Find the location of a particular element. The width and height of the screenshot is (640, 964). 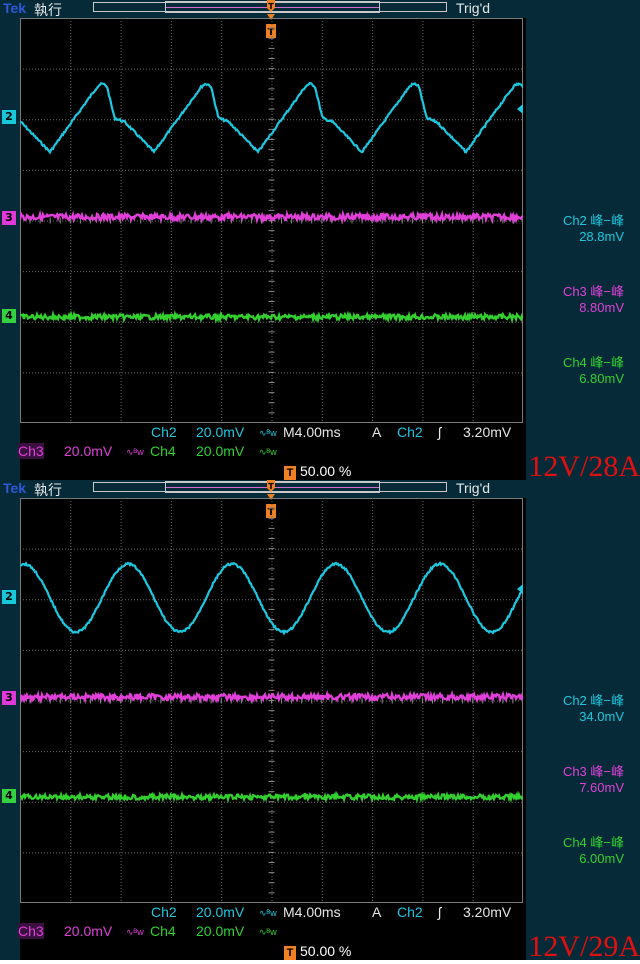

measurement-ch4: Ch4 峰−峰 6.00mV is located at coordinates (577, 851).